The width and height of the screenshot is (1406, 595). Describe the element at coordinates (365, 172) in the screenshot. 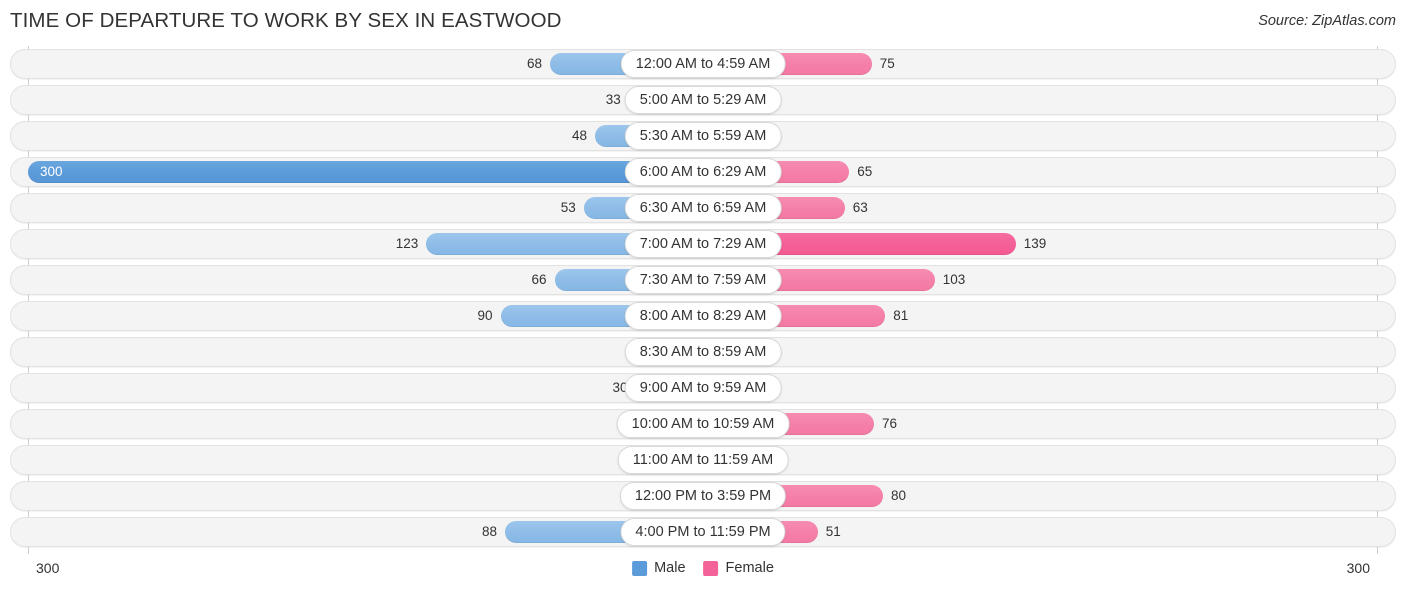

I see `bar-male` at that location.